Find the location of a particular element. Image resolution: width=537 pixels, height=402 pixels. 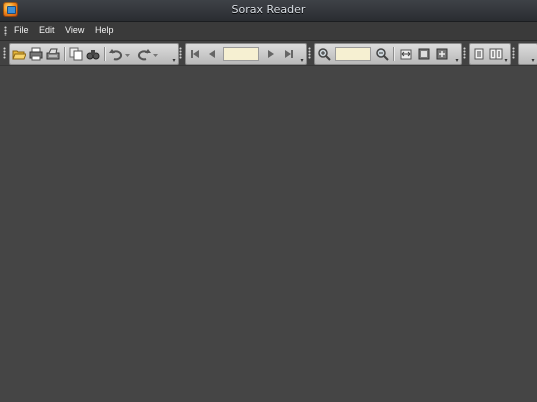

zoom-out-icon is located at coordinates (382, 54).